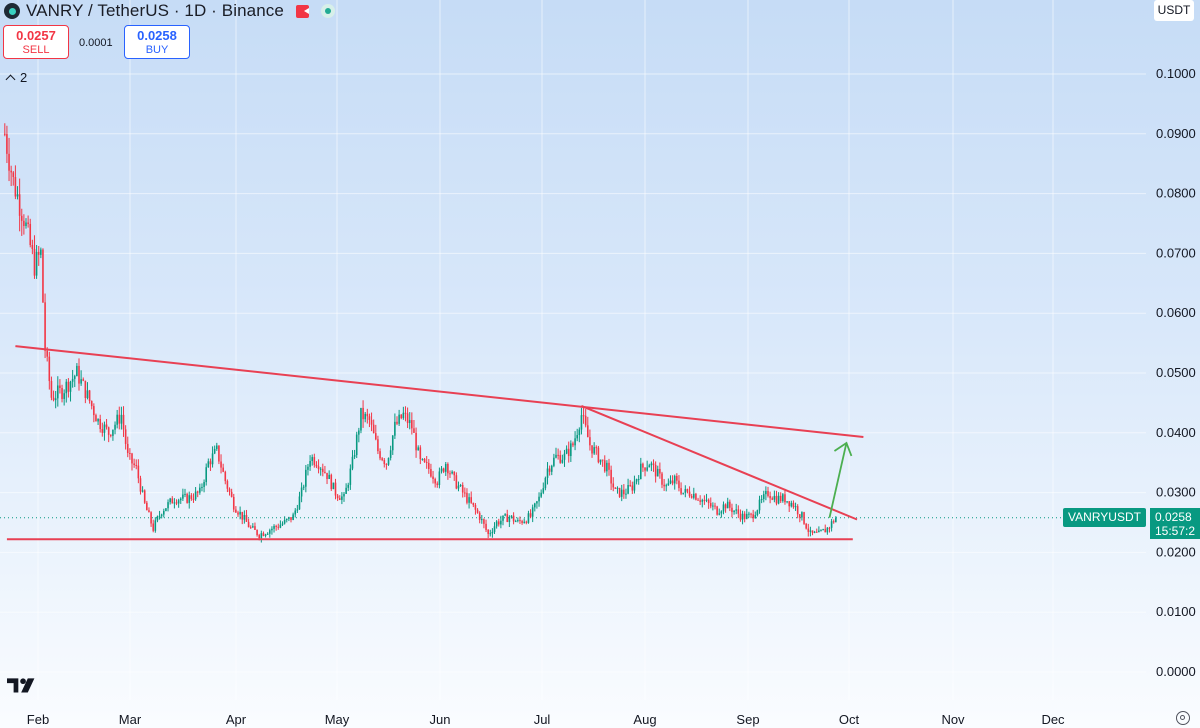 This screenshot has height=728, width=1200. What do you see at coordinates (155, 11) in the screenshot?
I see `symbol-title: VANRY / TetherUS · 1D · Binance` at bounding box center [155, 11].